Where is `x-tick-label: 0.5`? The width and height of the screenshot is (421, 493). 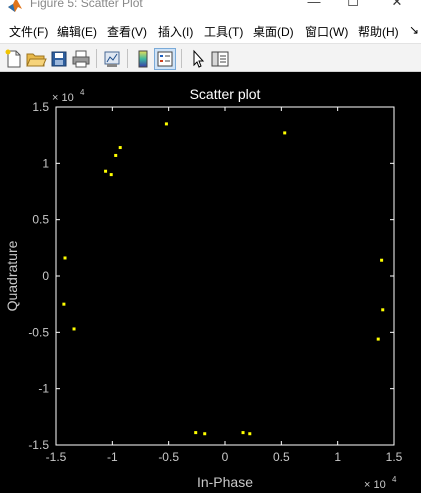
x-tick-label: 0.5 is located at coordinates (281, 457).